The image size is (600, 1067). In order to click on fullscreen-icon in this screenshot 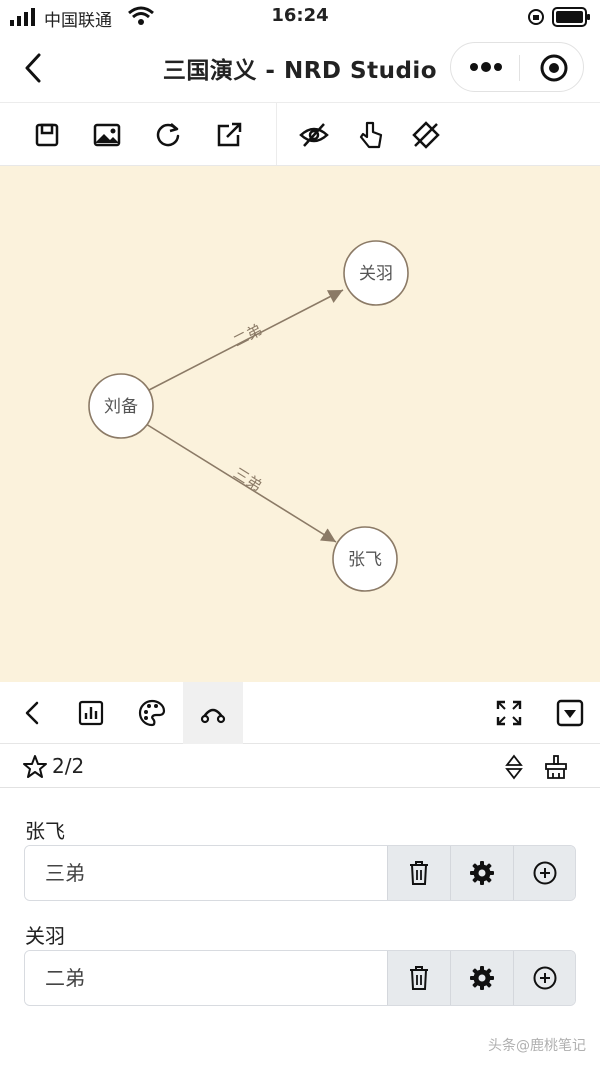, I will do `click(509, 713)`.